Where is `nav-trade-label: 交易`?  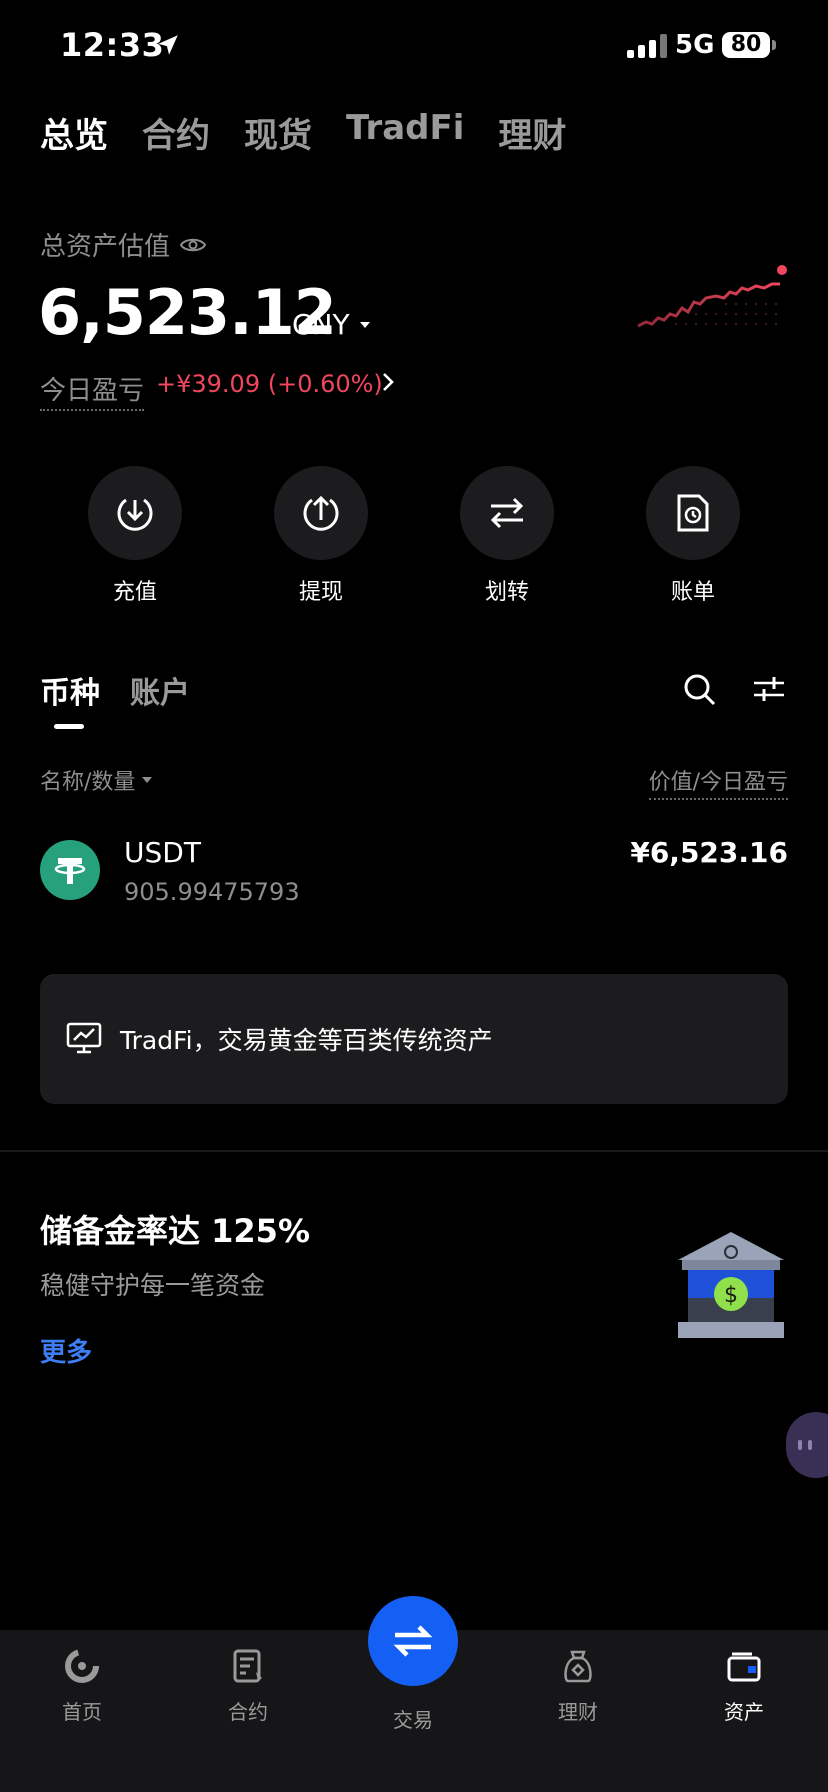 nav-trade-label: 交易 is located at coordinates (413, 1720).